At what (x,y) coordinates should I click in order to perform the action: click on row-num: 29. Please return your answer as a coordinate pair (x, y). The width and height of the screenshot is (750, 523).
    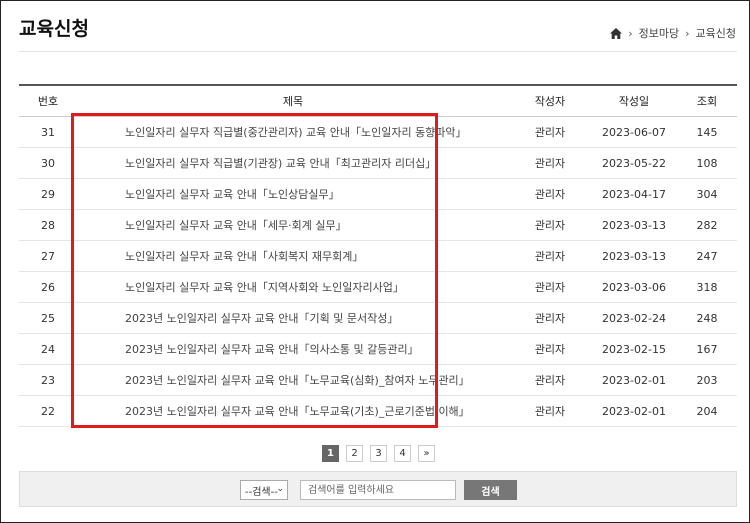
    Looking at the image, I should click on (48, 194).